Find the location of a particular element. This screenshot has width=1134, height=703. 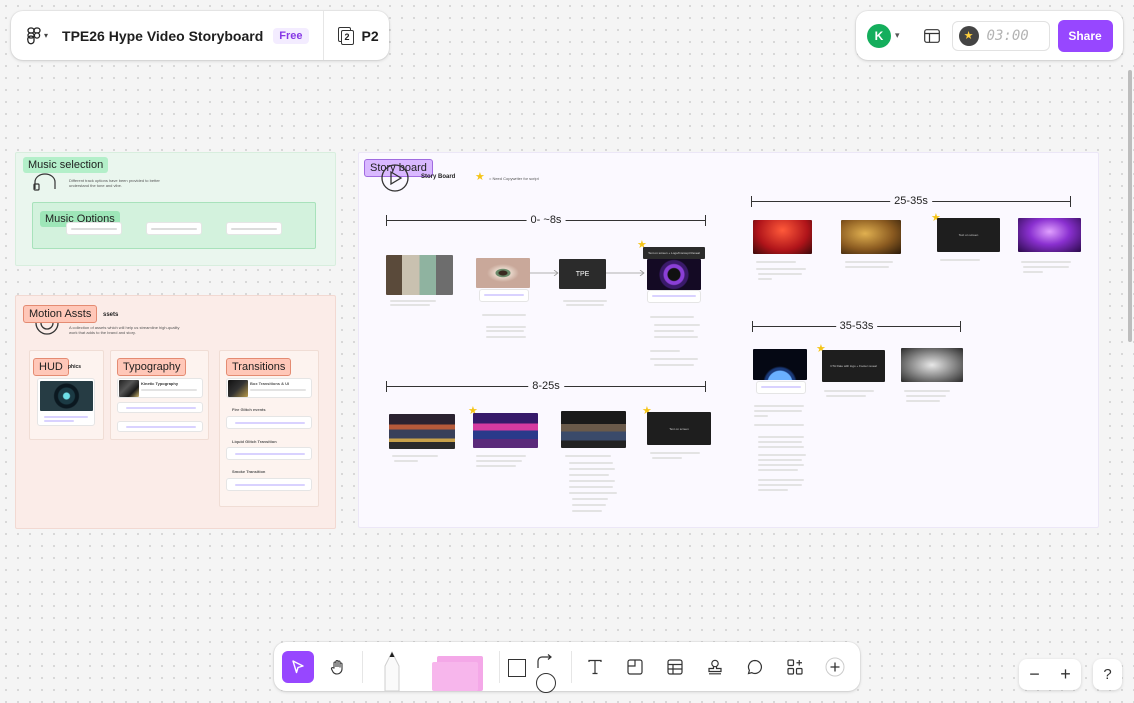

file-toolbar: ▾ TPE26 Hype Video Storyboard Free 2 P2 is located at coordinates (200, 35).